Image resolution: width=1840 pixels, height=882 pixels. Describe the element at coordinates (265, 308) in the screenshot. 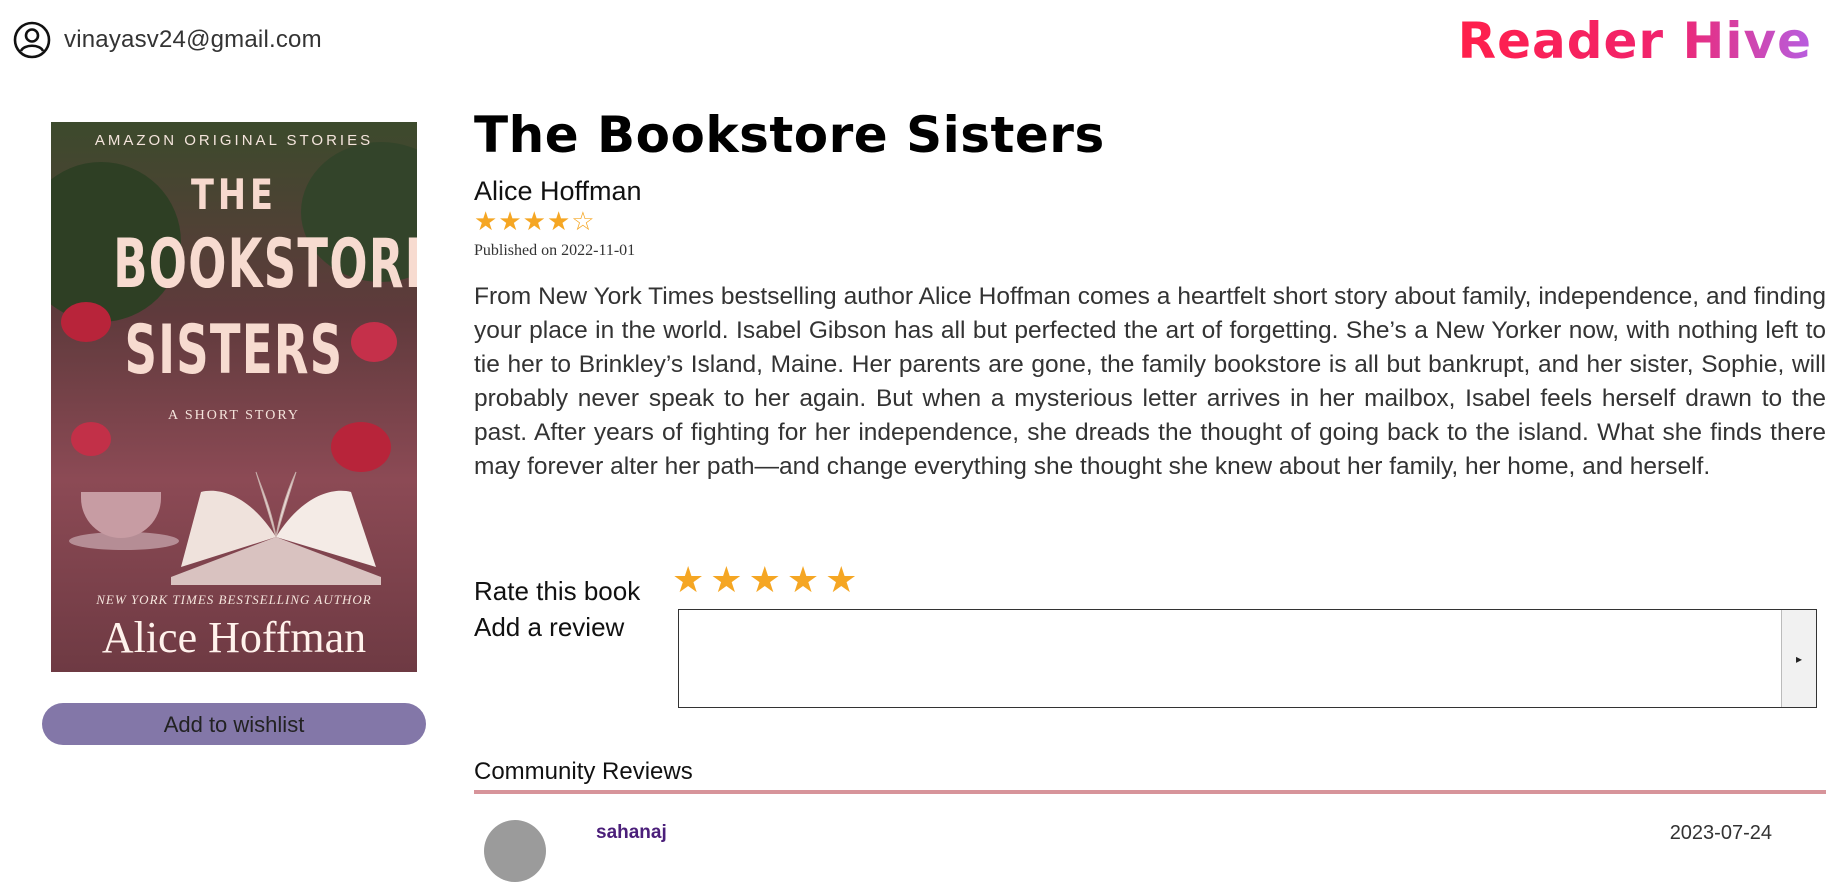

I see `cover-title: BOOKSTORE SISTERS` at that location.